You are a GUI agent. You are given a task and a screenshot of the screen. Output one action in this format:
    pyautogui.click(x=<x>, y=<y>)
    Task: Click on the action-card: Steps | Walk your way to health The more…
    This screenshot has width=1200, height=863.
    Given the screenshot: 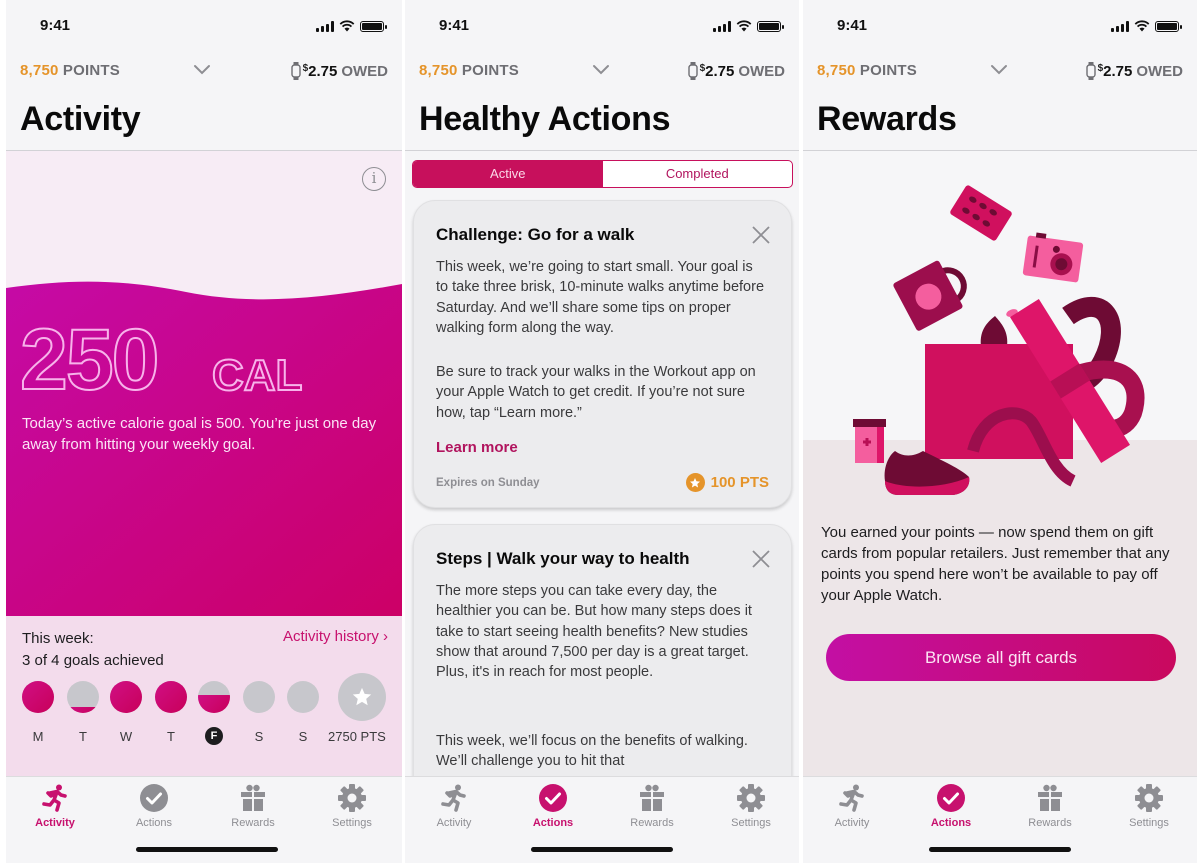 What is the action you would take?
    pyautogui.click(x=602, y=664)
    